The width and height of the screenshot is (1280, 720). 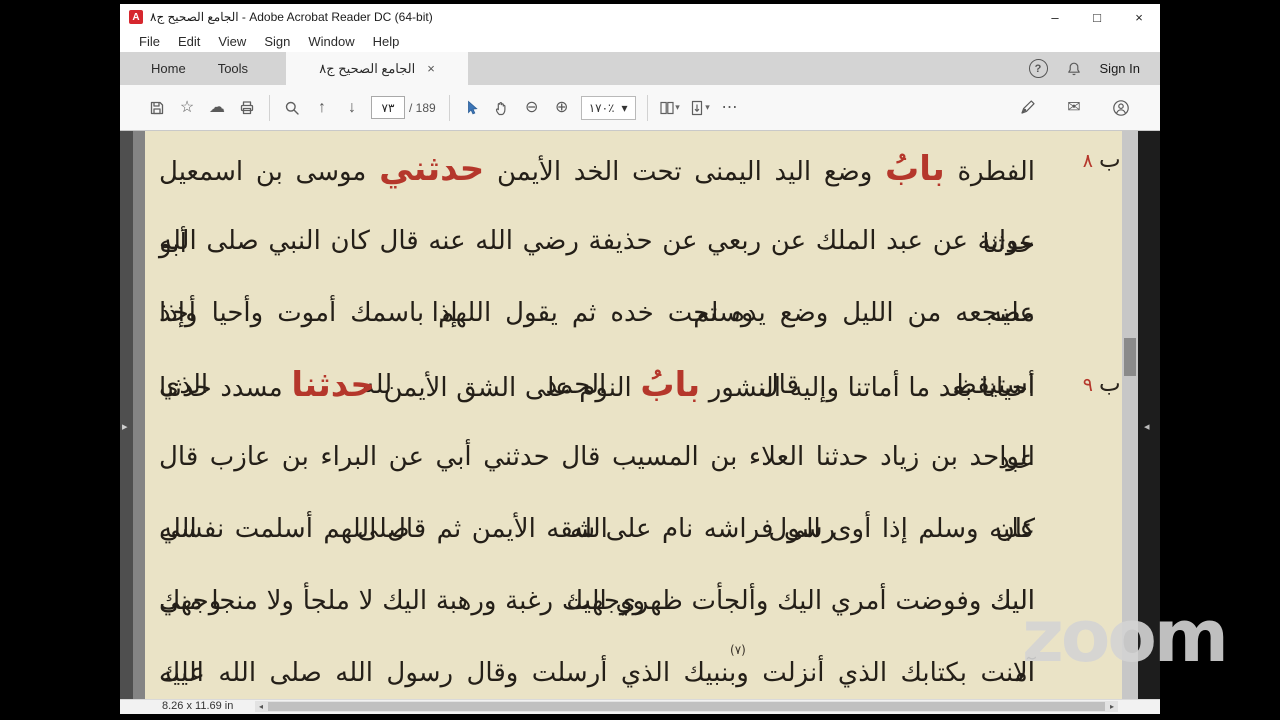 What do you see at coordinates (1139, 17) in the screenshot?
I see `close-button: ×` at bounding box center [1139, 17].